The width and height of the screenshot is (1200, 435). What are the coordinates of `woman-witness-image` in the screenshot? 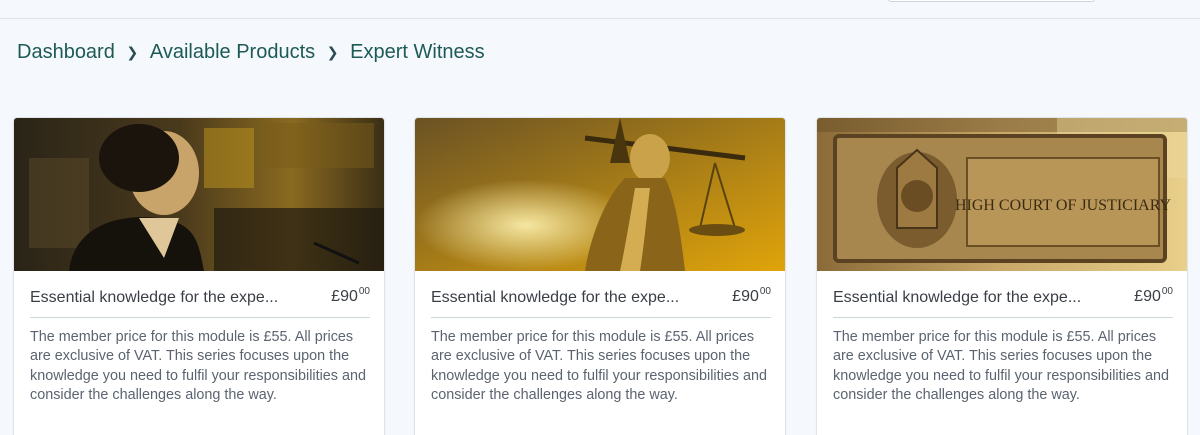 It's located at (199, 194).